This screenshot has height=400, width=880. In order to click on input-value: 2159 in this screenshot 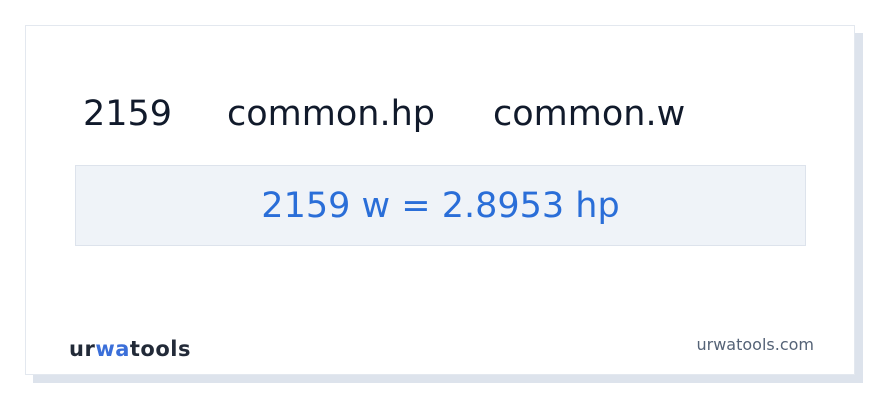, I will do `click(128, 114)`.